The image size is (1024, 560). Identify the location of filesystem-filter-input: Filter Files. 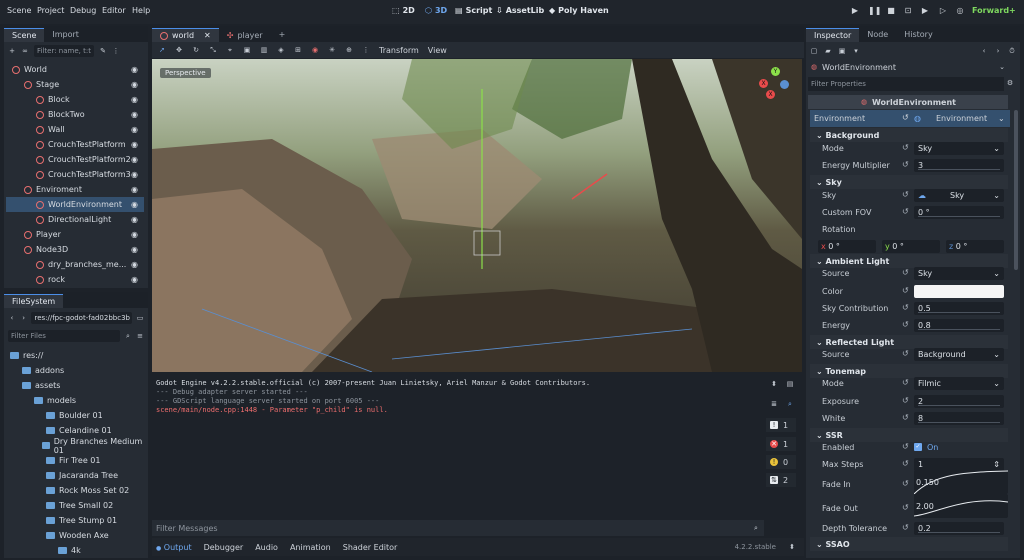
(64, 335).